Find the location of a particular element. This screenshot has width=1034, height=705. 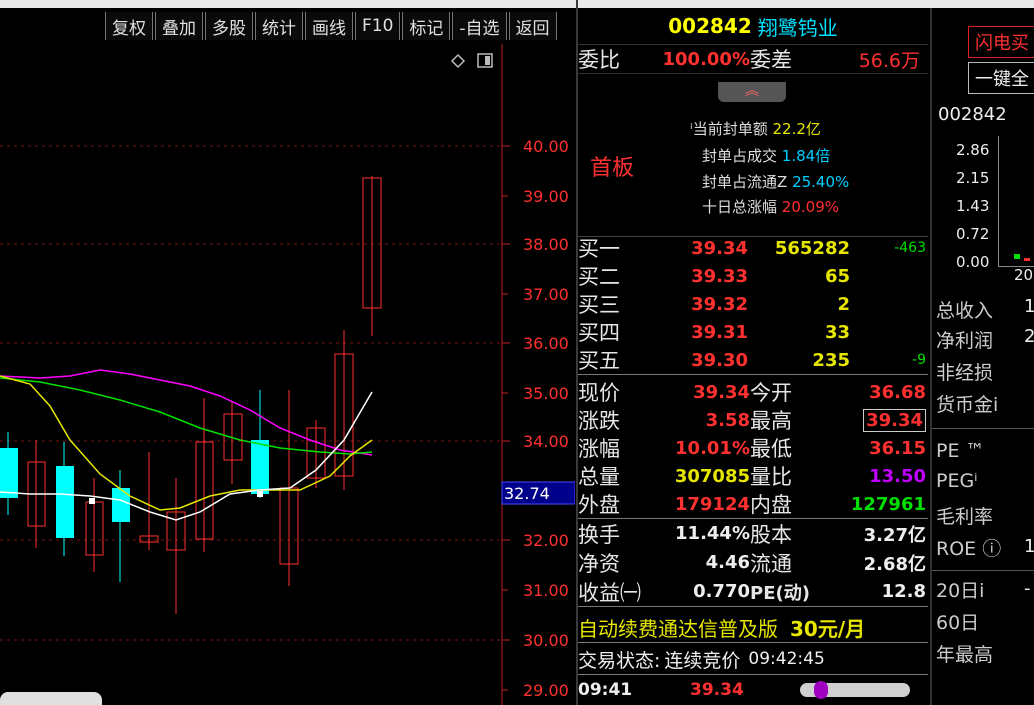

bid-row: 买四 39.31 33 is located at coordinates (753, 332).